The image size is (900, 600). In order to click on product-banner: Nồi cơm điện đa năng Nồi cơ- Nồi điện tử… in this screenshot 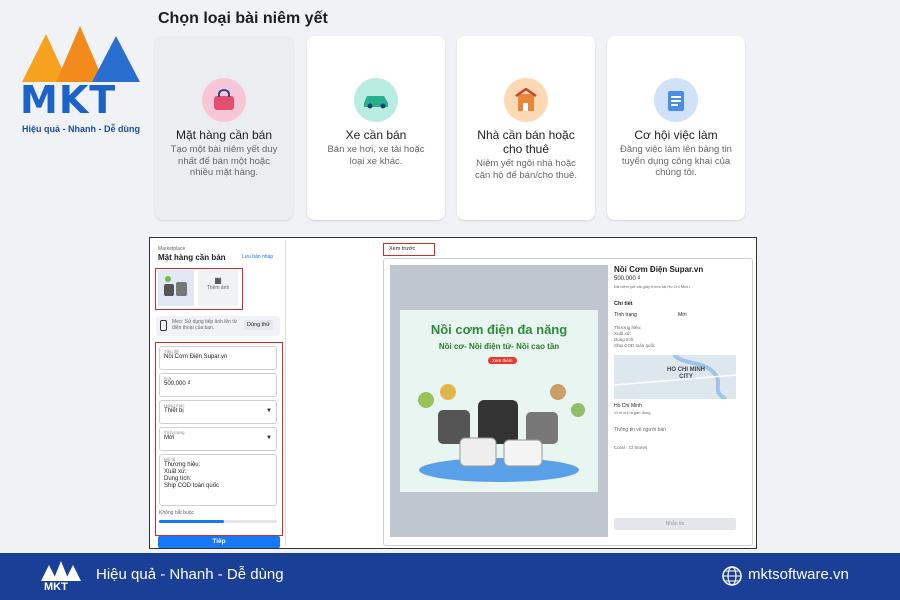, I will do `click(499, 401)`.